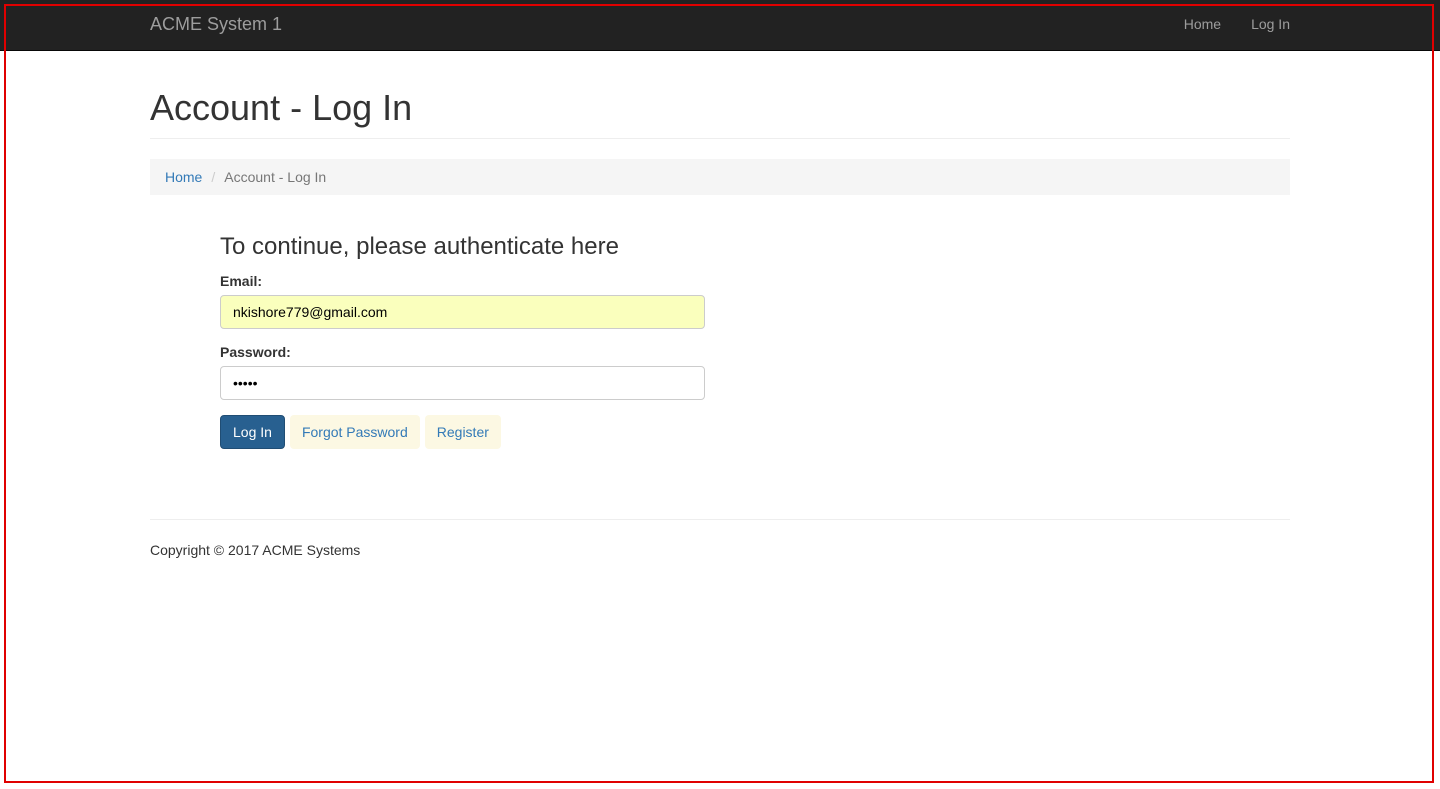  I want to click on password-group: Password:, so click(462, 372).